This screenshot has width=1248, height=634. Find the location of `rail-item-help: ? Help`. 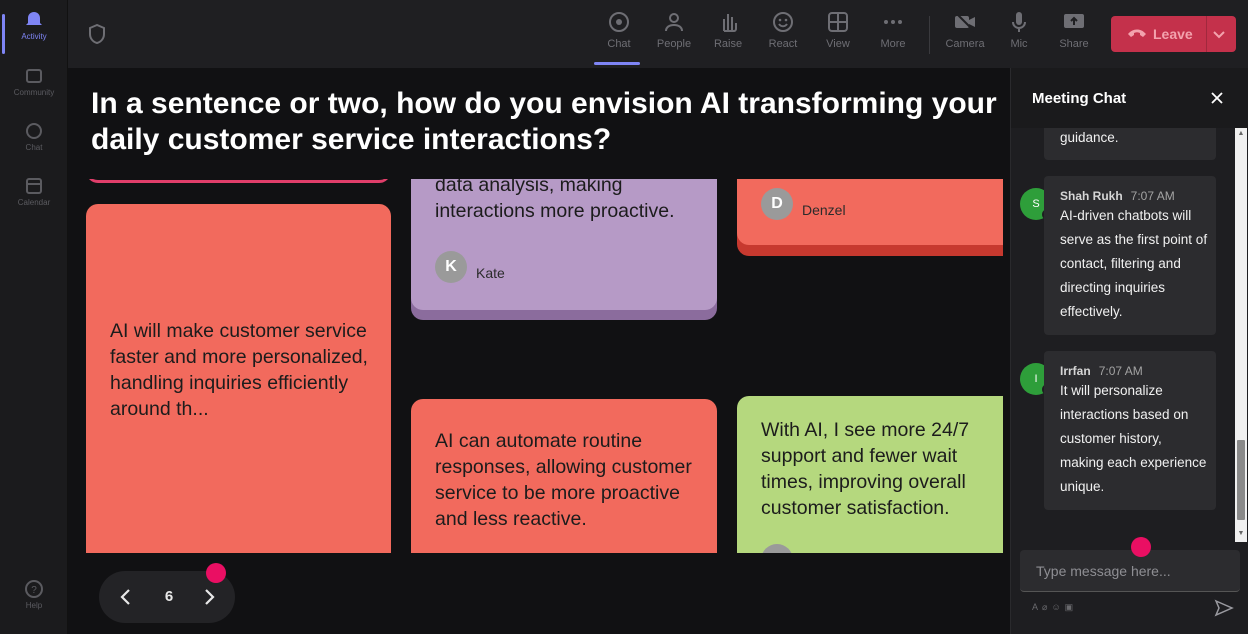

rail-item-help: ? Help is located at coordinates (34, 594).